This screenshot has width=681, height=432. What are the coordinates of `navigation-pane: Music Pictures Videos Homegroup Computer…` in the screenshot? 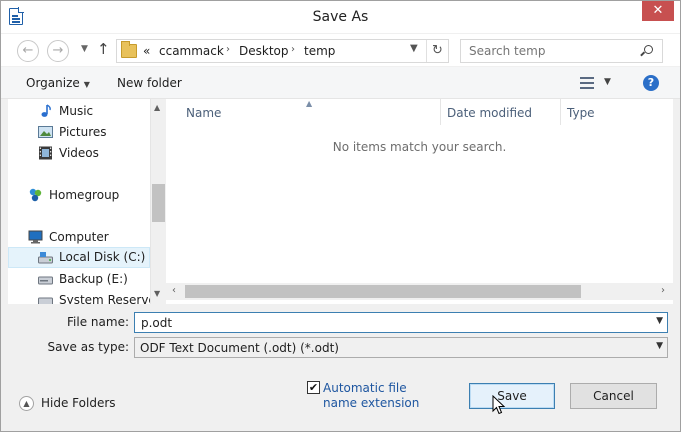 It's located at (79, 201).